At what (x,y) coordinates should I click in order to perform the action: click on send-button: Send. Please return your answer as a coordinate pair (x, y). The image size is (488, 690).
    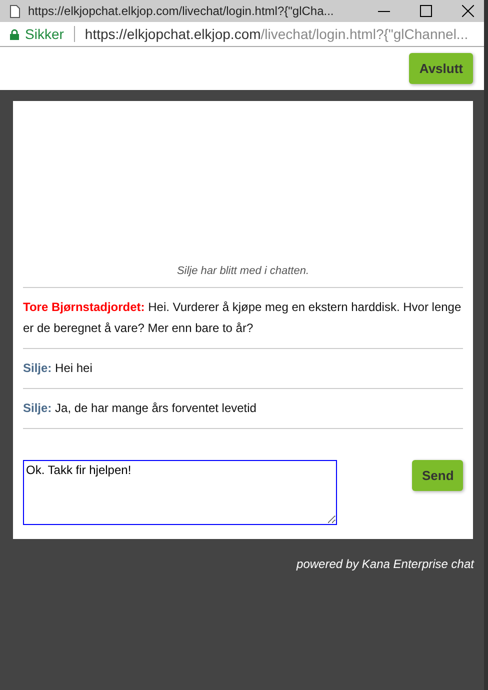
    Looking at the image, I should click on (437, 475).